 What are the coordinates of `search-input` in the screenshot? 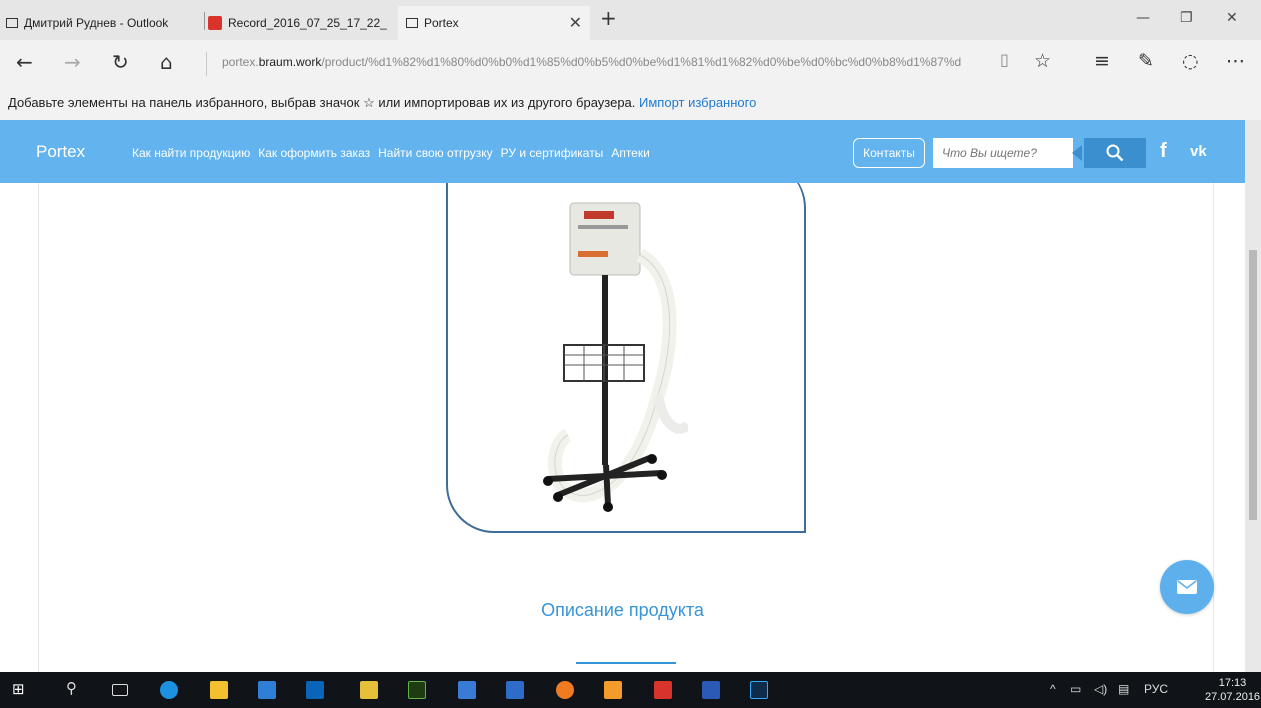 It's located at (1003, 153).